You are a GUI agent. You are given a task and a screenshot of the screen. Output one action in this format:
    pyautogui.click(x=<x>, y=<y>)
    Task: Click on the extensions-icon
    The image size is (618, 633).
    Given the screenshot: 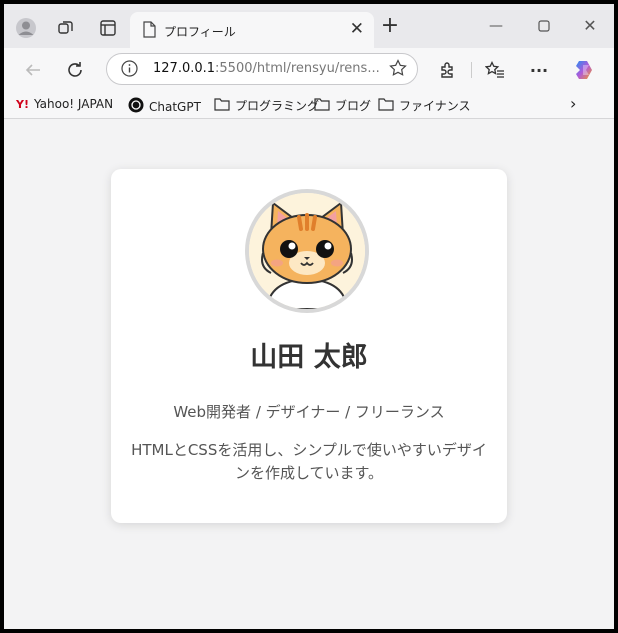 What is the action you would take?
    pyautogui.click(x=447, y=70)
    